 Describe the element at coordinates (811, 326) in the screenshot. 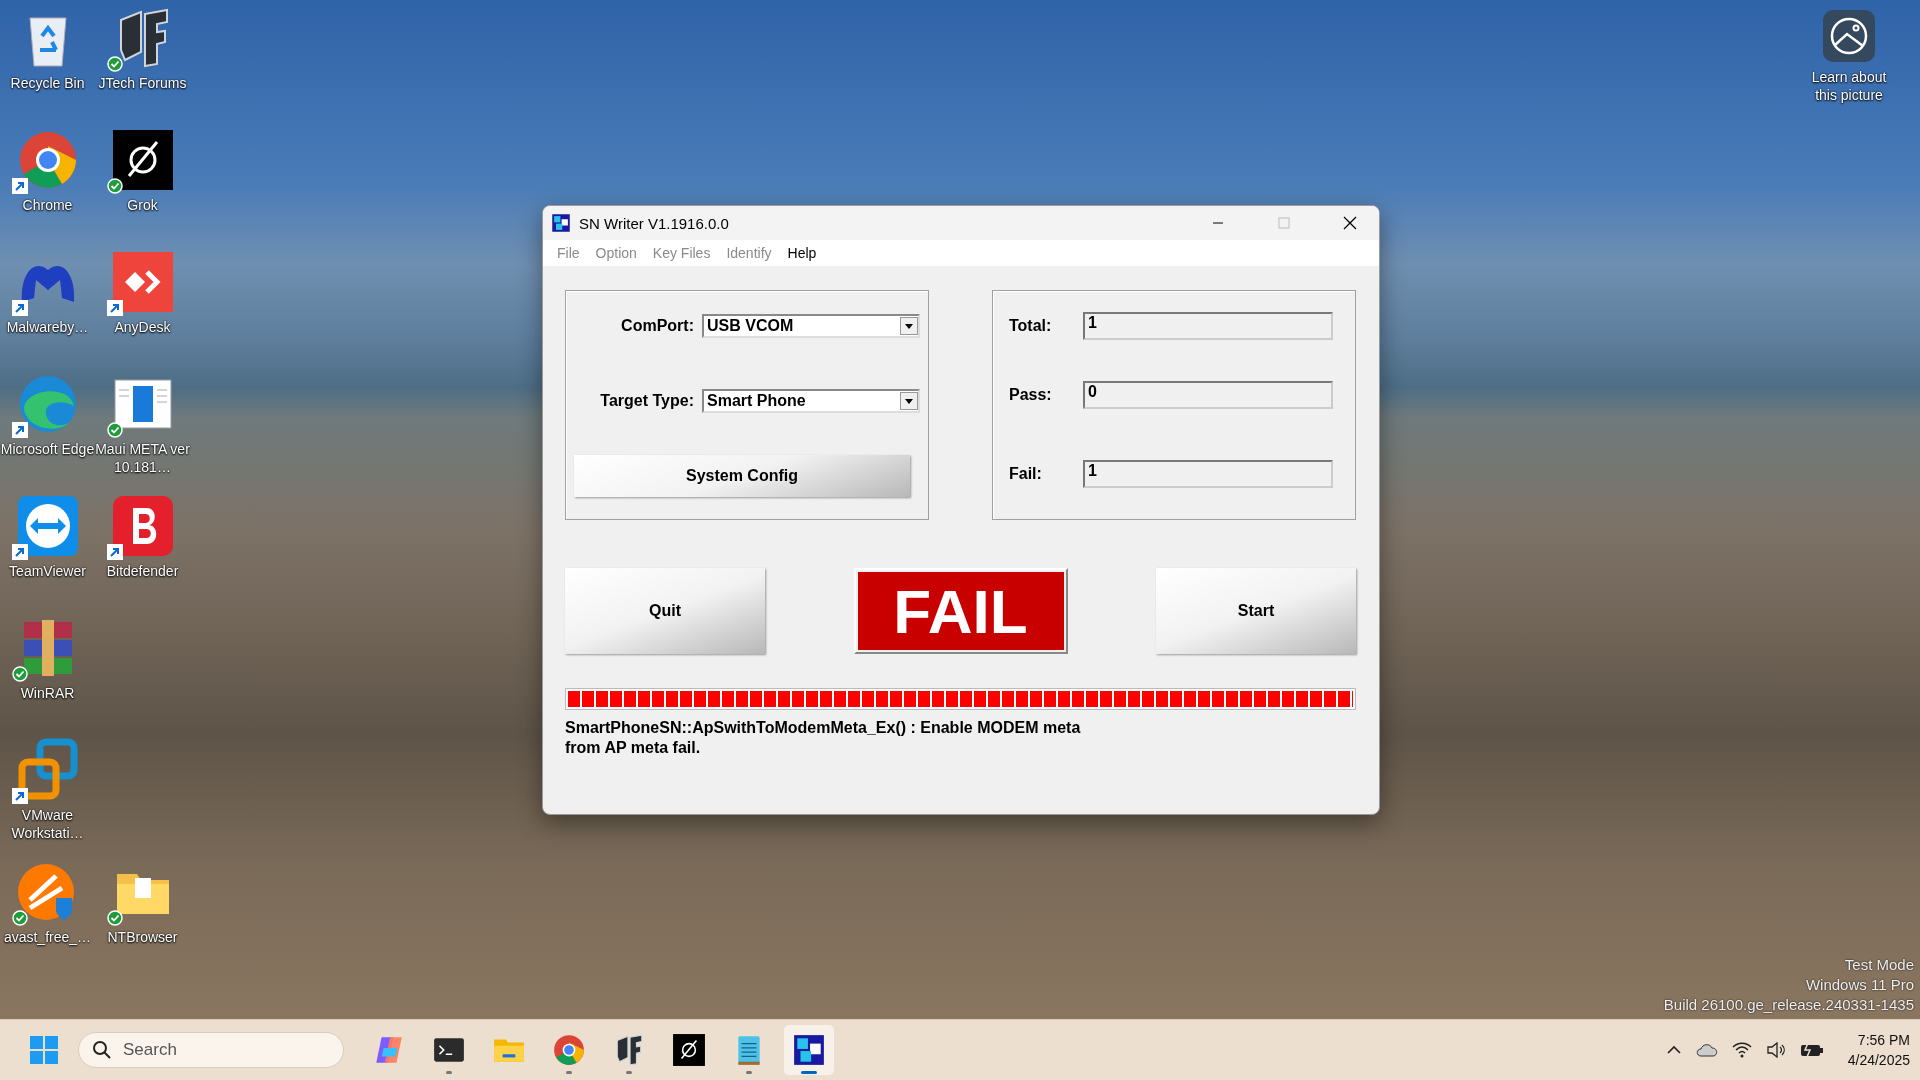

I see `comport-dropdown: USB VCOM` at that location.